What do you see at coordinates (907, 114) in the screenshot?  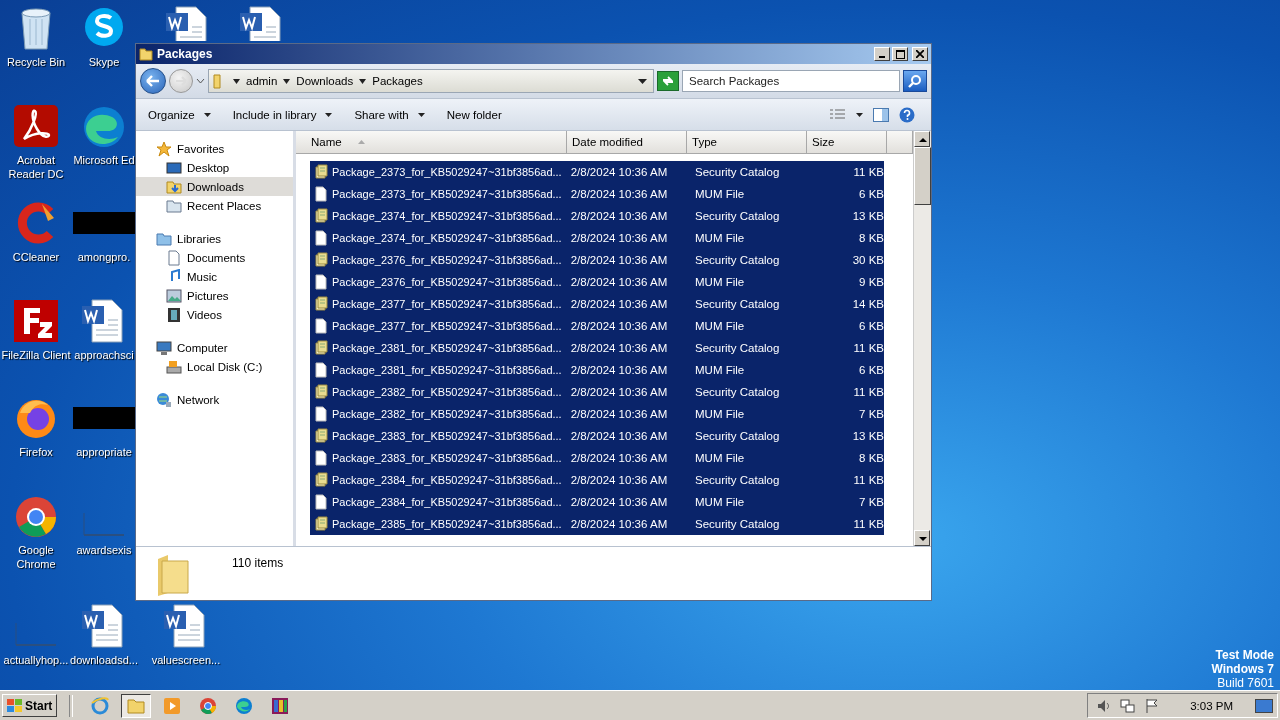 I see `help-icon` at bounding box center [907, 114].